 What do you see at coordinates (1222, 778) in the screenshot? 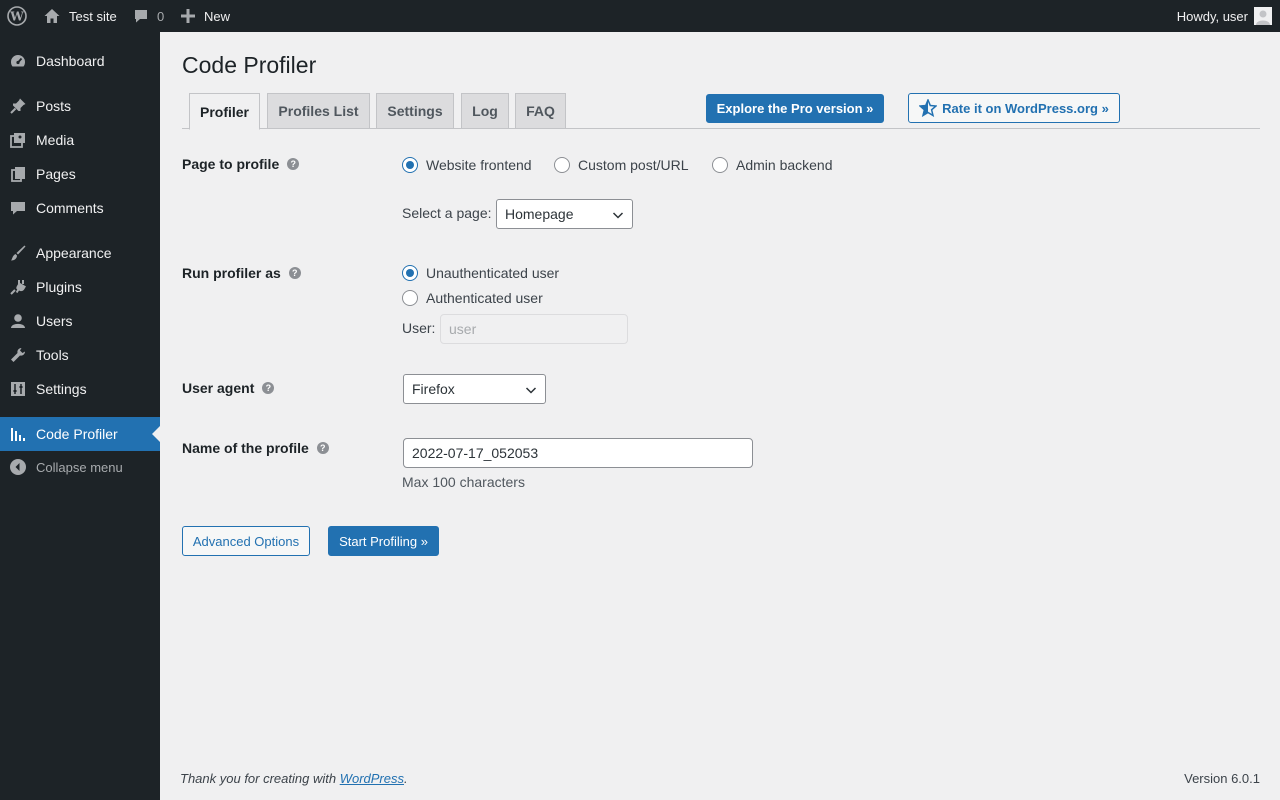
I see `footer-version: Version 6.0.1` at bounding box center [1222, 778].